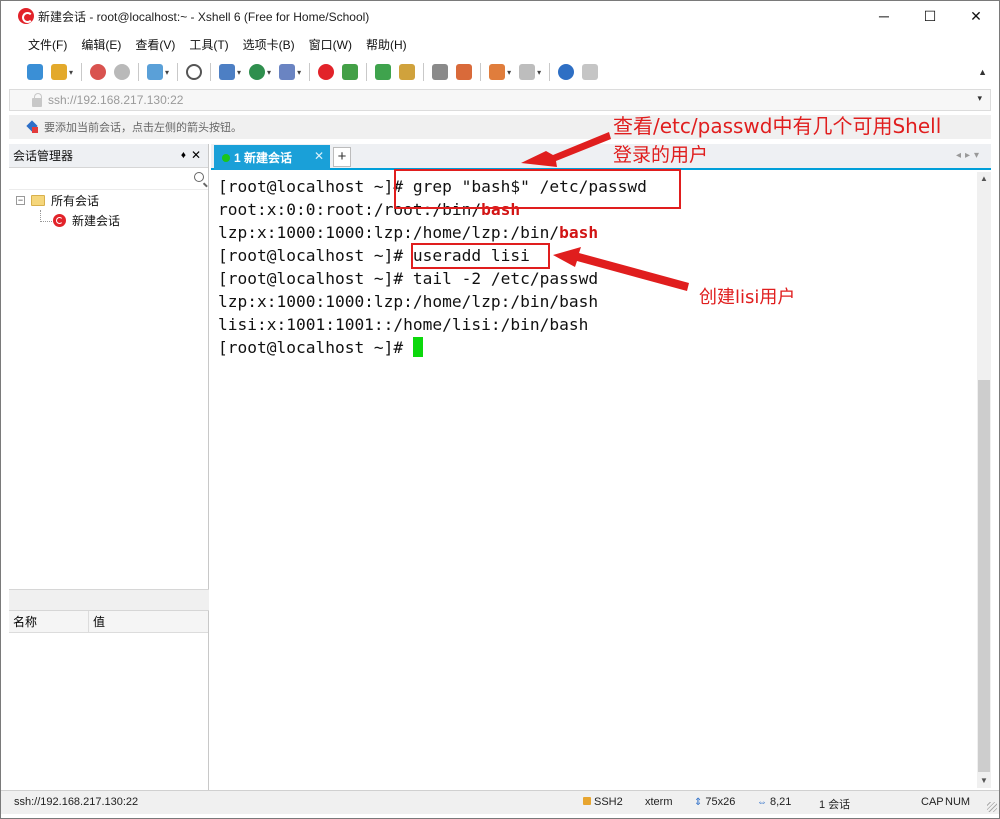 This screenshot has height=819, width=1000. Describe the element at coordinates (601, 157) in the screenshot. I see `tab-bar: 1 新建会话 ✕ + ◂▸▾` at that location.